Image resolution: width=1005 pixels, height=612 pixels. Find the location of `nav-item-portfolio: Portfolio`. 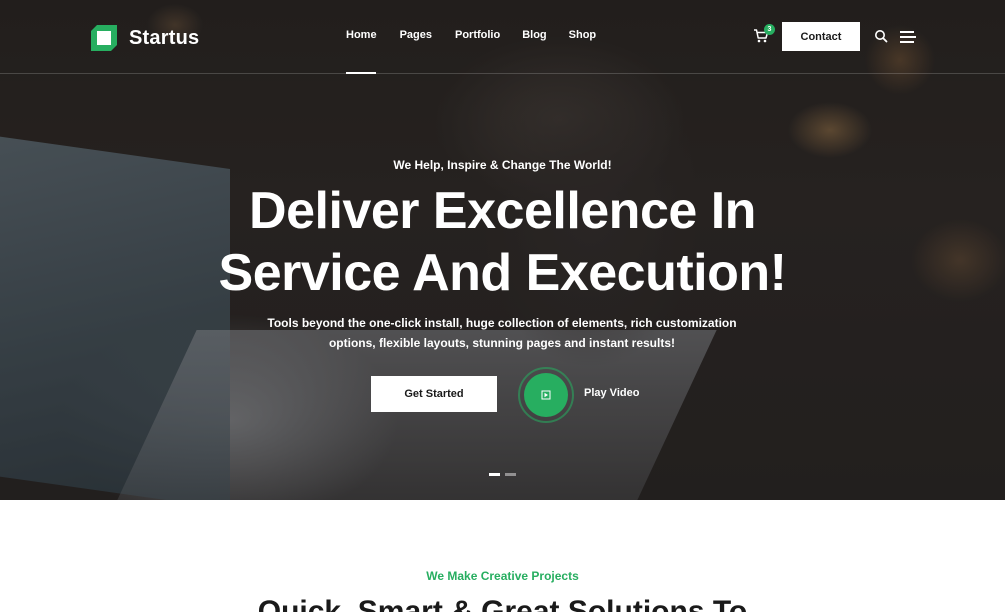

nav-item-portfolio: Portfolio is located at coordinates (477, 35).